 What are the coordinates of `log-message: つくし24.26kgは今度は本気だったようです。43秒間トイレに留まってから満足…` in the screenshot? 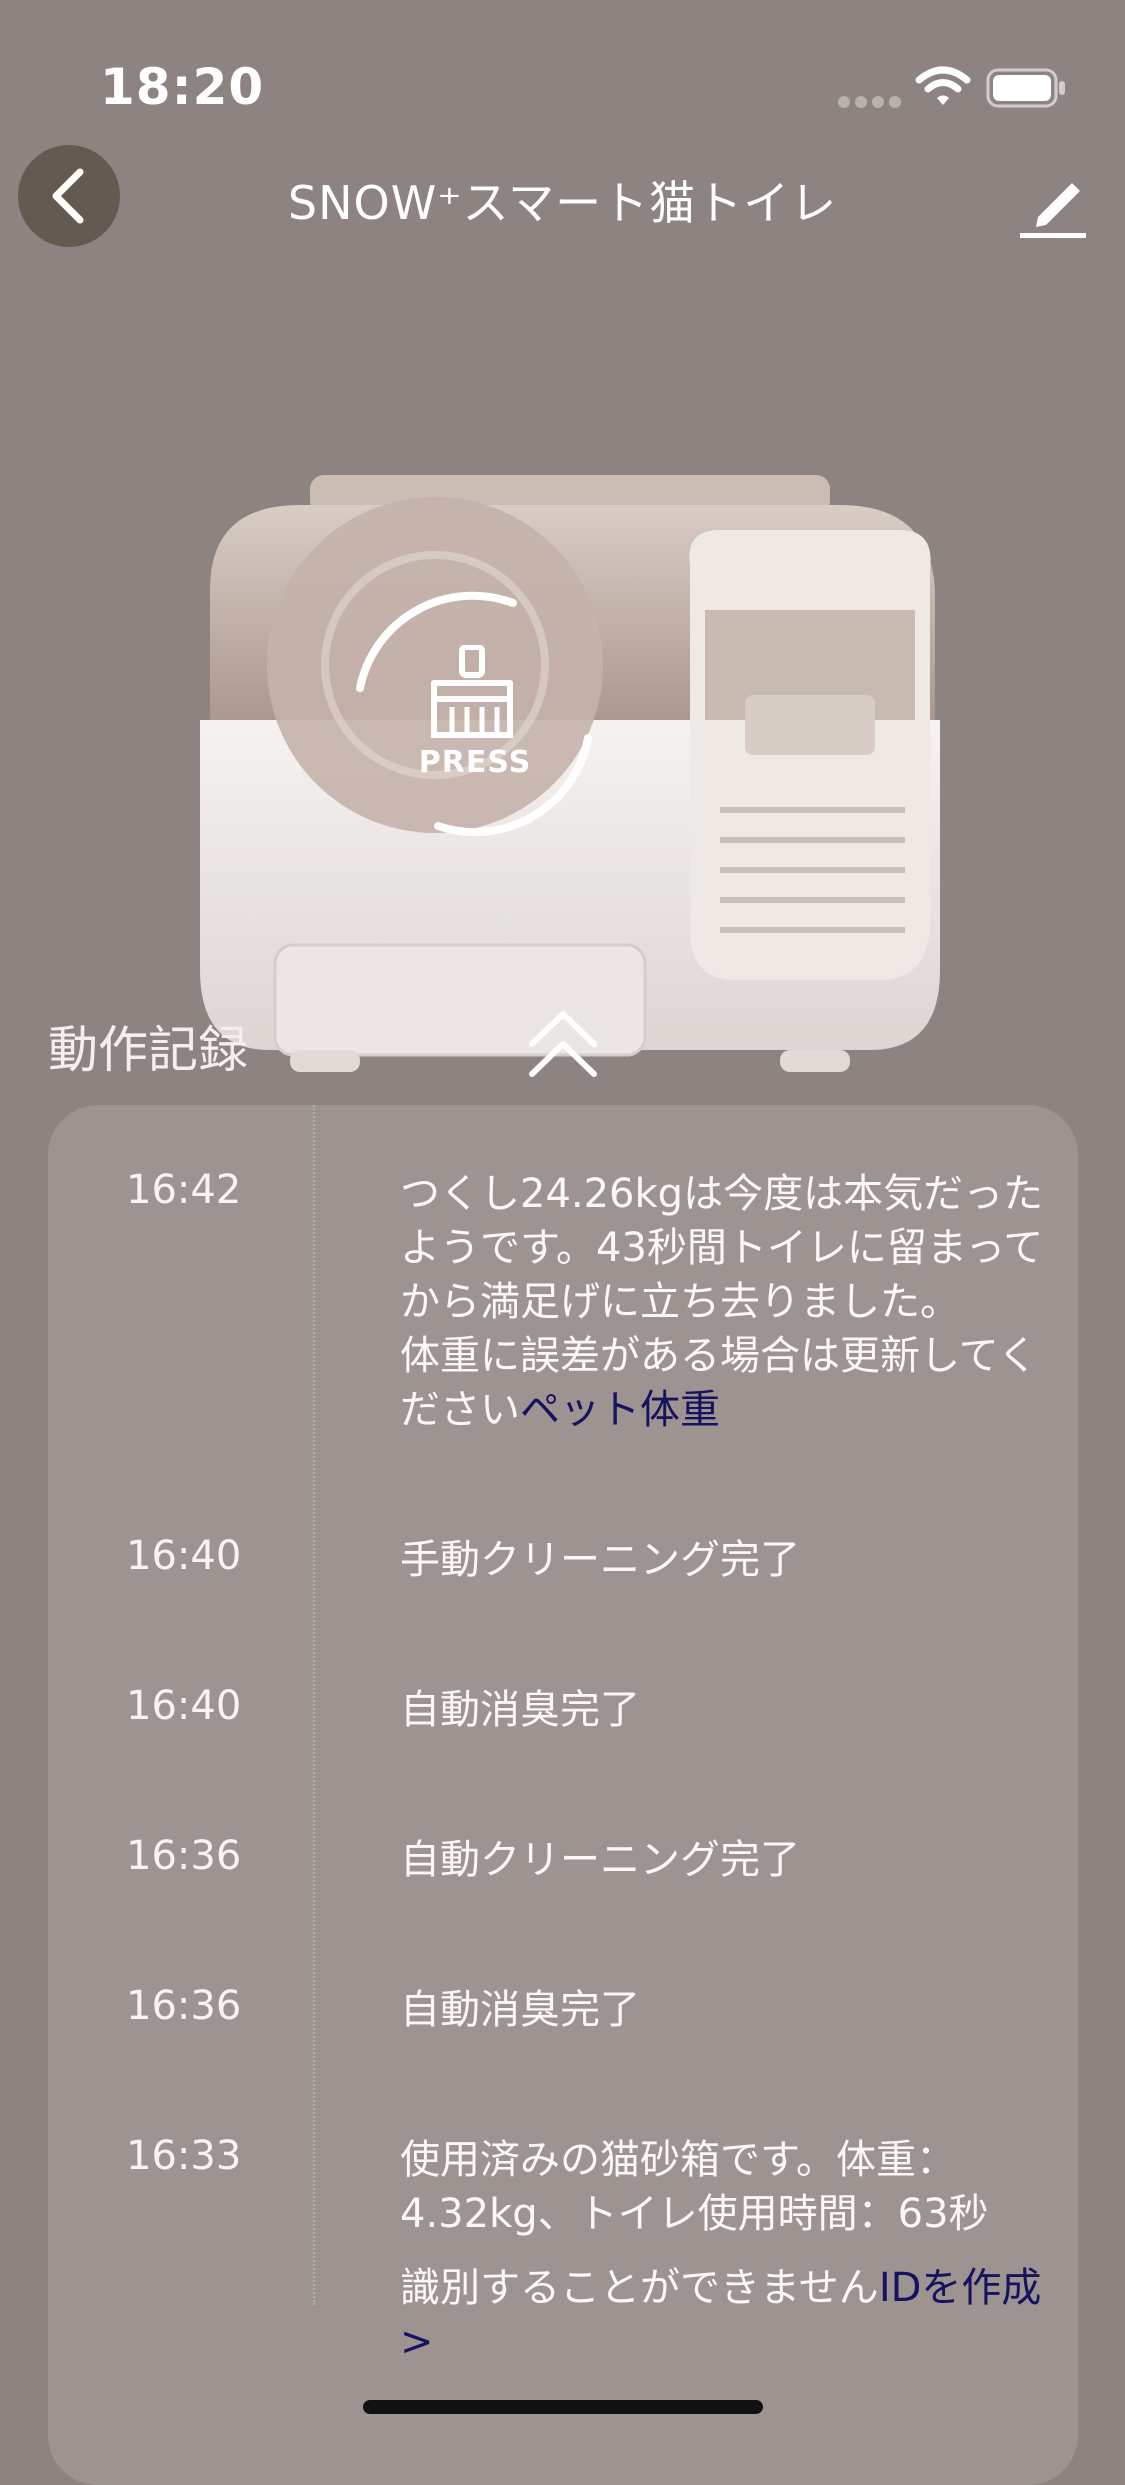 It's located at (722, 1248).